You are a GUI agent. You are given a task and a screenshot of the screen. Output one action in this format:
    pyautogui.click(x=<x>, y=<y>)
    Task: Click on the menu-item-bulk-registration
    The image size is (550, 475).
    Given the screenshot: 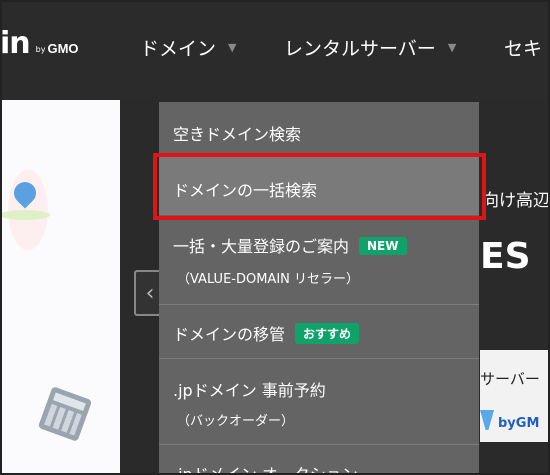 What is the action you would take?
    pyautogui.click(x=319, y=260)
    